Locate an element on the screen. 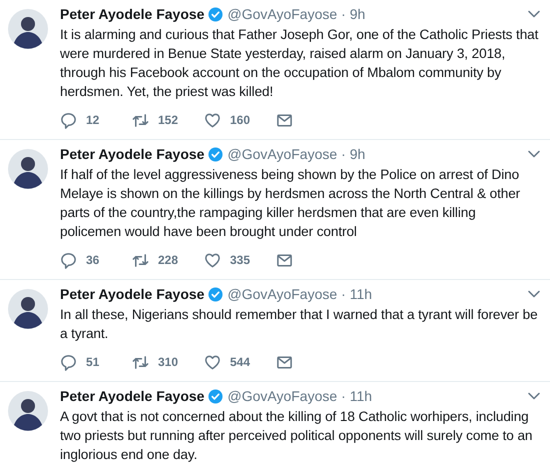 This screenshot has height=470, width=550. reply-count: 12 is located at coordinates (93, 120).